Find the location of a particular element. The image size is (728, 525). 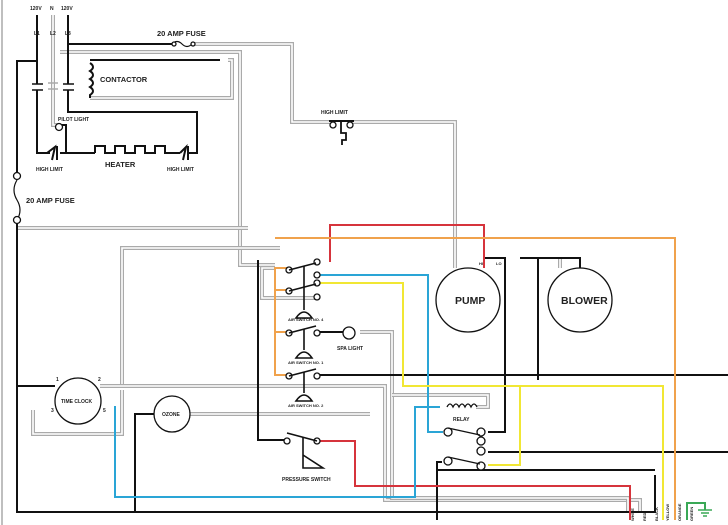

spa-light-icon is located at coordinates (349, 333).